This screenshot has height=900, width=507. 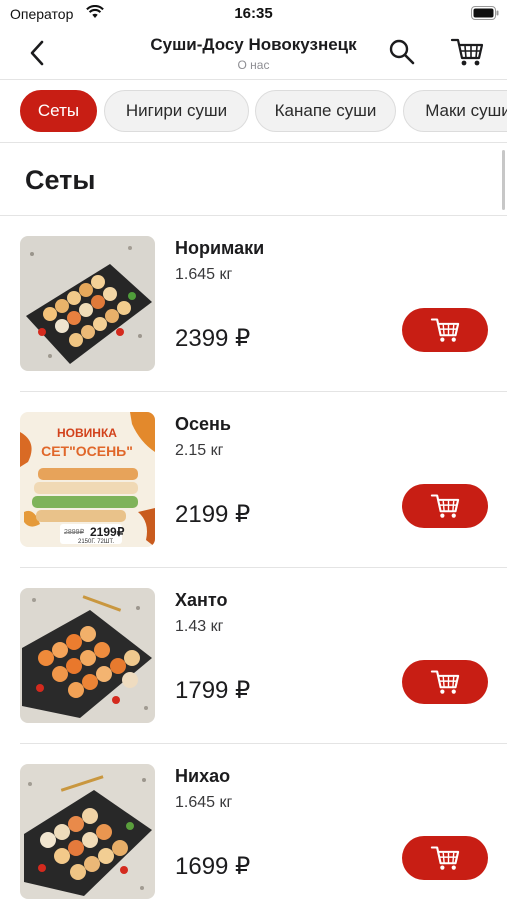 I want to click on category-tab-sets: Сеты, so click(x=58, y=111).